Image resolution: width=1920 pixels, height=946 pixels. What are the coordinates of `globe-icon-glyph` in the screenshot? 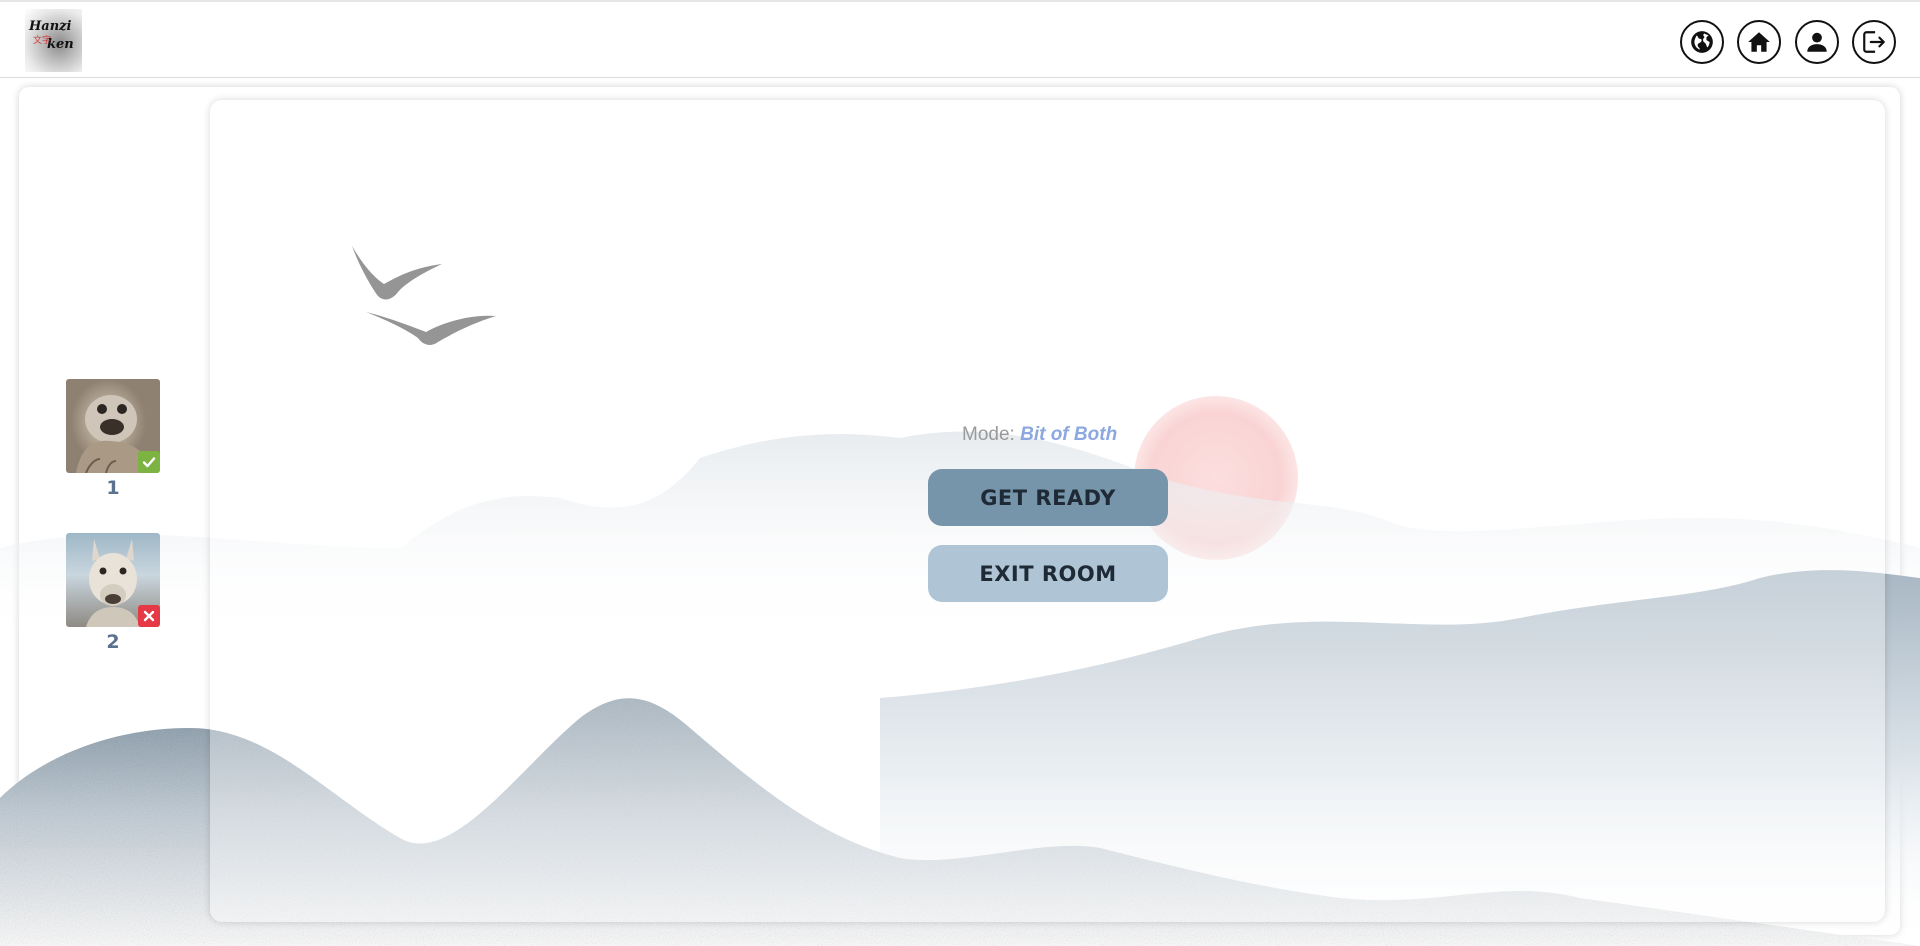 It's located at (1702, 42).